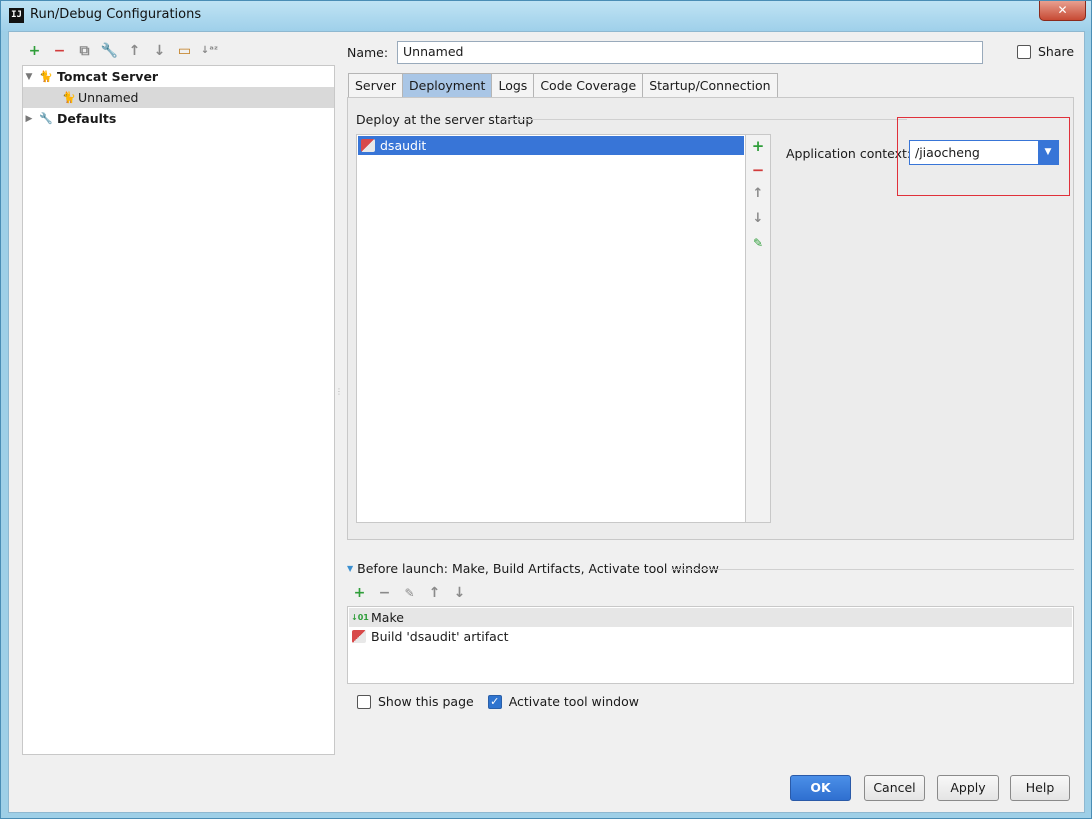 This screenshot has width=1092, height=819. I want to click on list-item: dsaudit, so click(551, 145).